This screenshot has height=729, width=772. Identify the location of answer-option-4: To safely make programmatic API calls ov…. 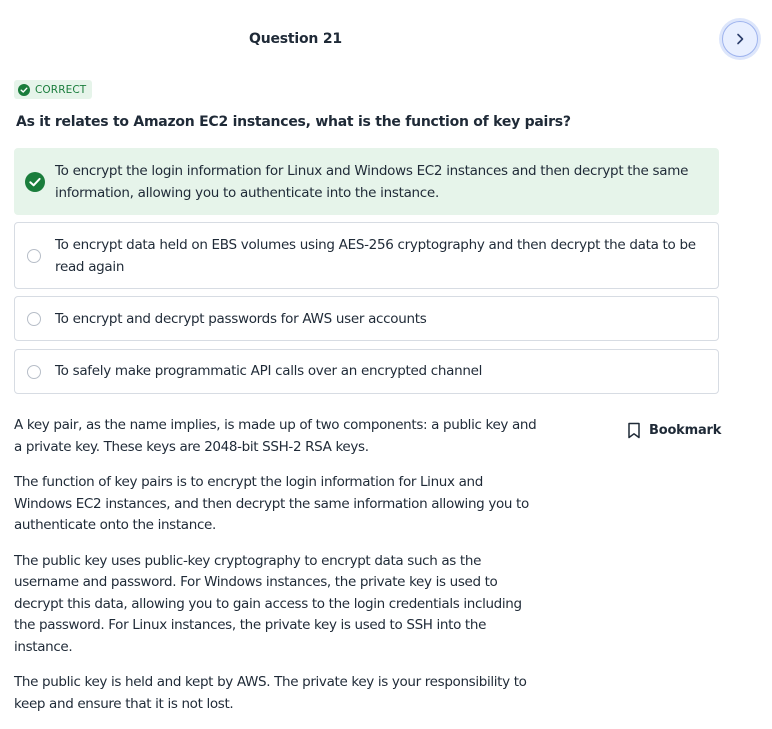
(366, 371).